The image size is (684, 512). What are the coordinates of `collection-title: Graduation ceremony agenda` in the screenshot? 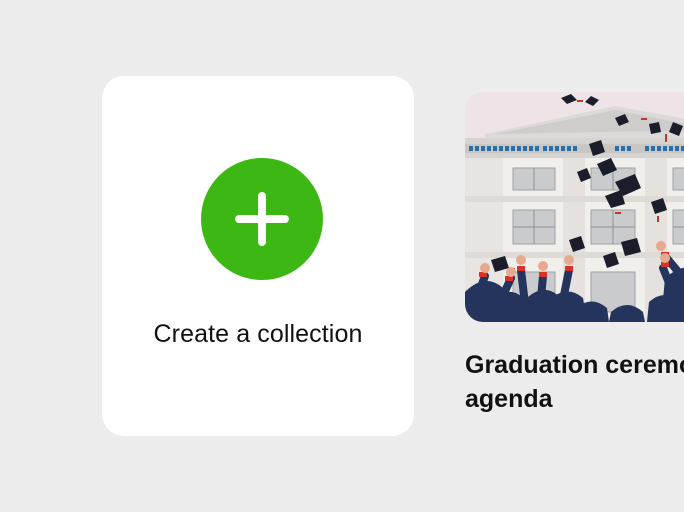 It's located at (574, 382).